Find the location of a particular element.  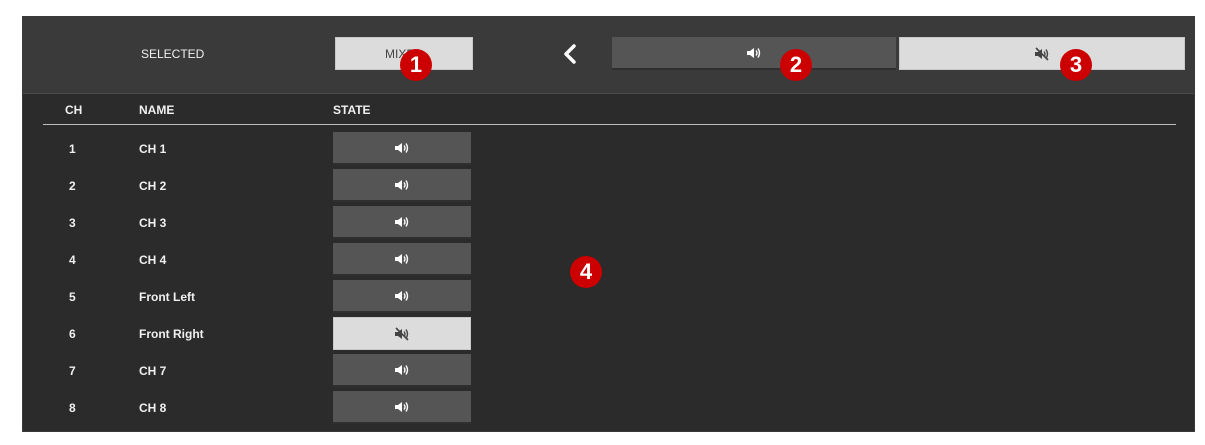

chevron-left-icon is located at coordinates (570, 53).